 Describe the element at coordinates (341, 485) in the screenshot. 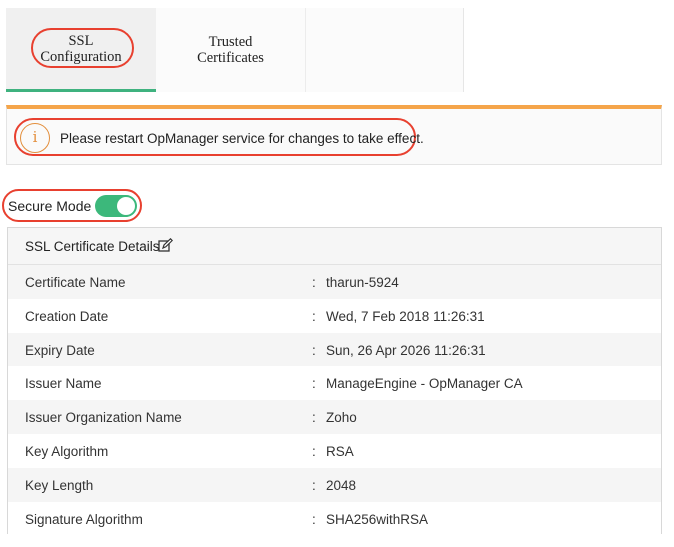

I see `row-value: 2048` at that location.